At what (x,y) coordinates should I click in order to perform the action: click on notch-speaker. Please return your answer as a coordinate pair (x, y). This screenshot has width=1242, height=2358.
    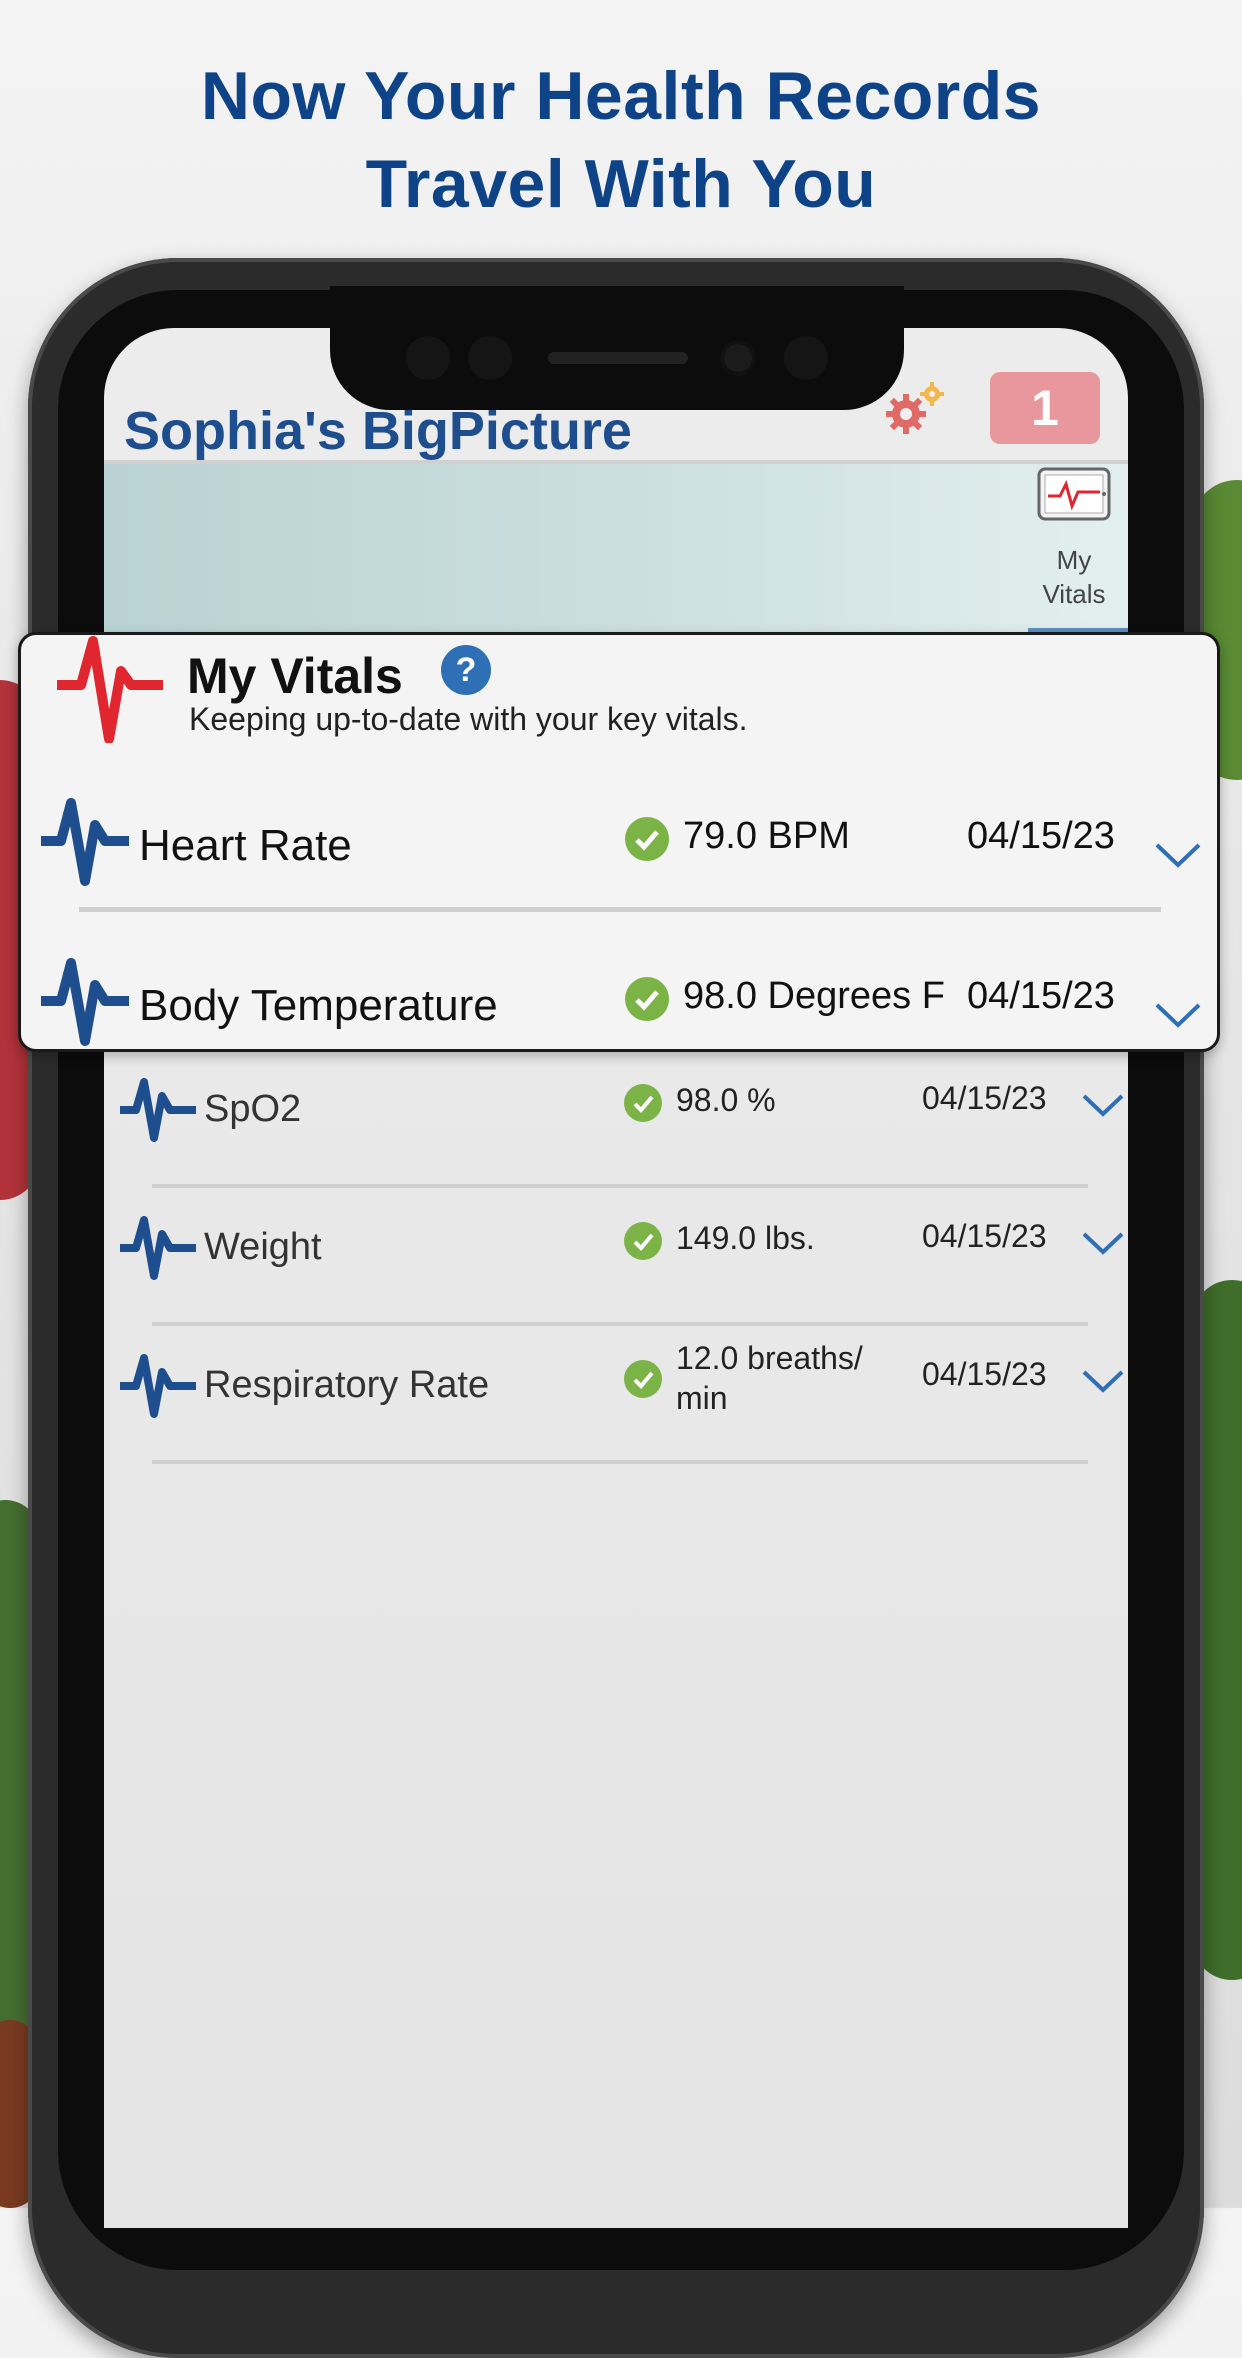
    Looking at the image, I should click on (618, 358).